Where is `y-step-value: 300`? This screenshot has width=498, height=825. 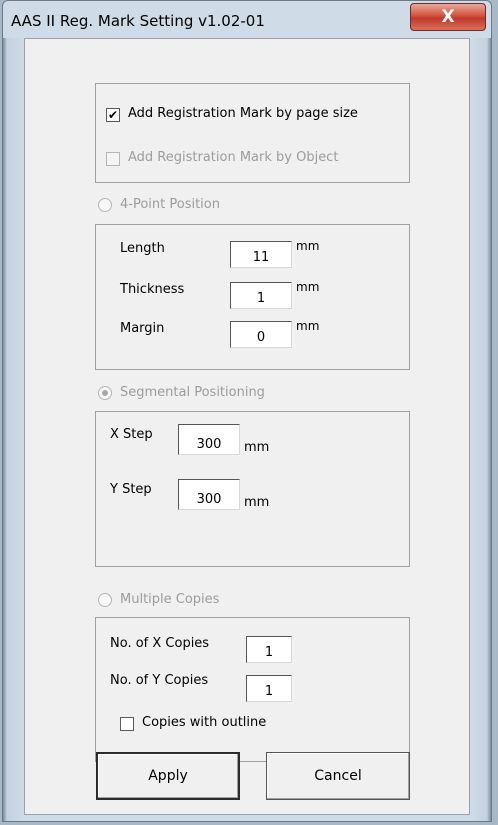
y-step-value: 300 is located at coordinates (209, 499).